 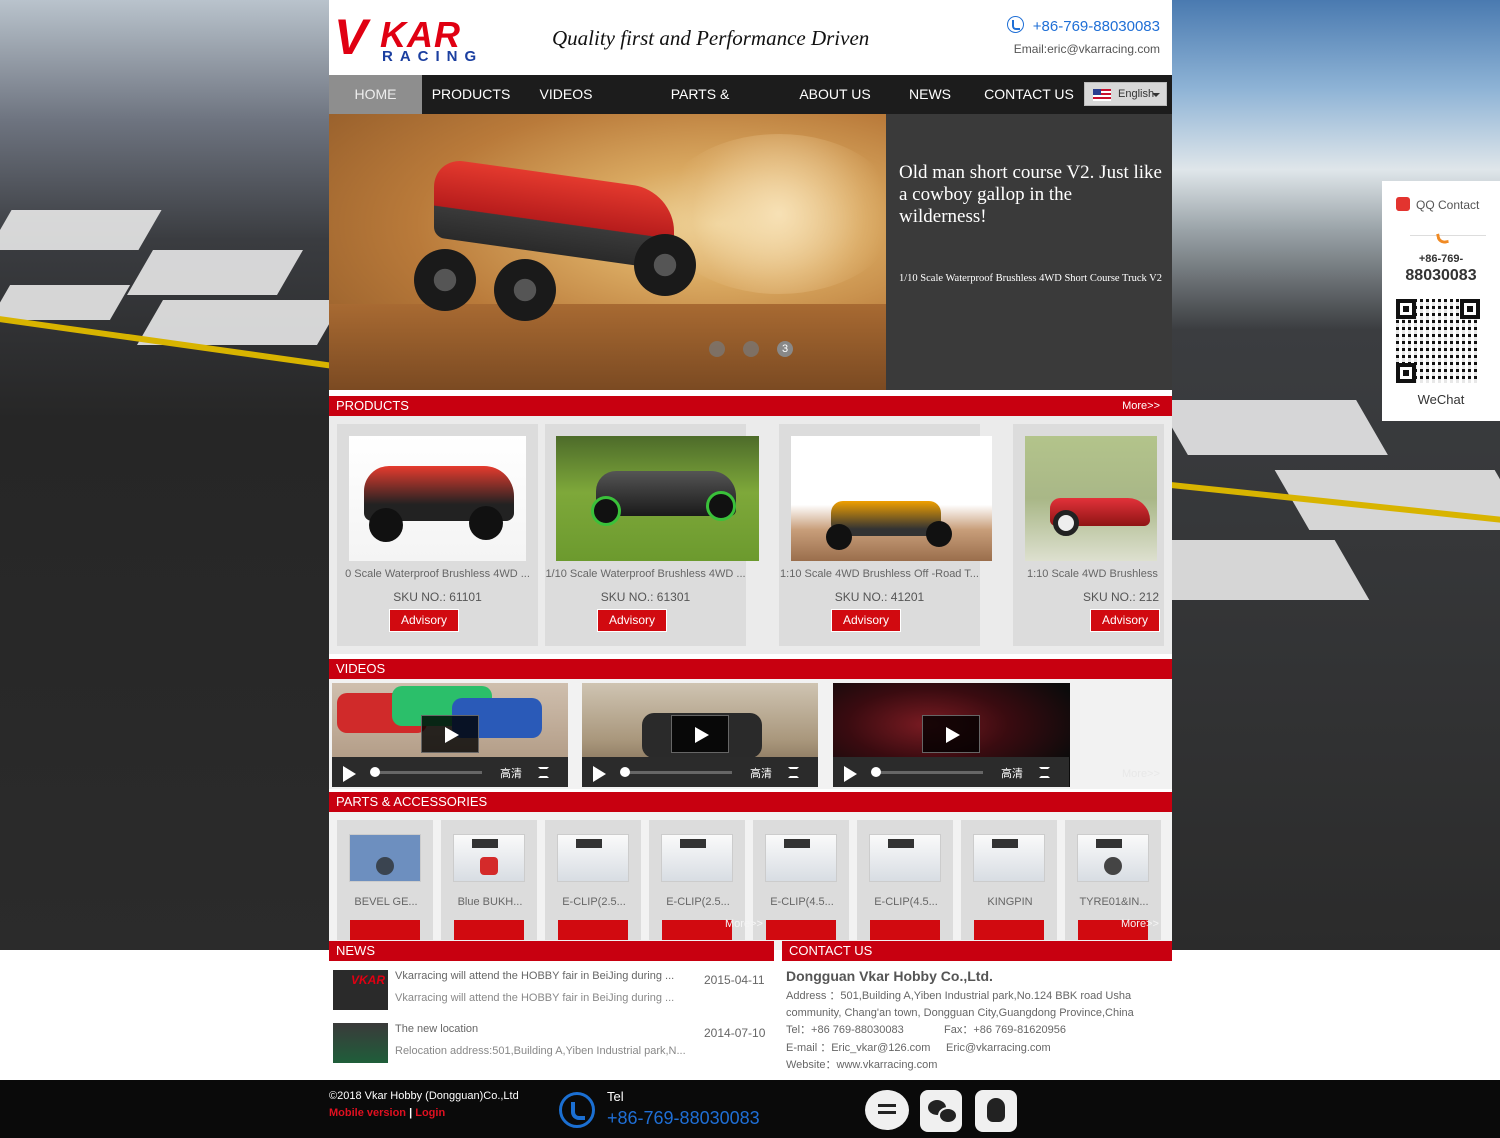 I want to click on product-name: 1:10 Scale 4WD Brushless, so click(x=1095, y=574).